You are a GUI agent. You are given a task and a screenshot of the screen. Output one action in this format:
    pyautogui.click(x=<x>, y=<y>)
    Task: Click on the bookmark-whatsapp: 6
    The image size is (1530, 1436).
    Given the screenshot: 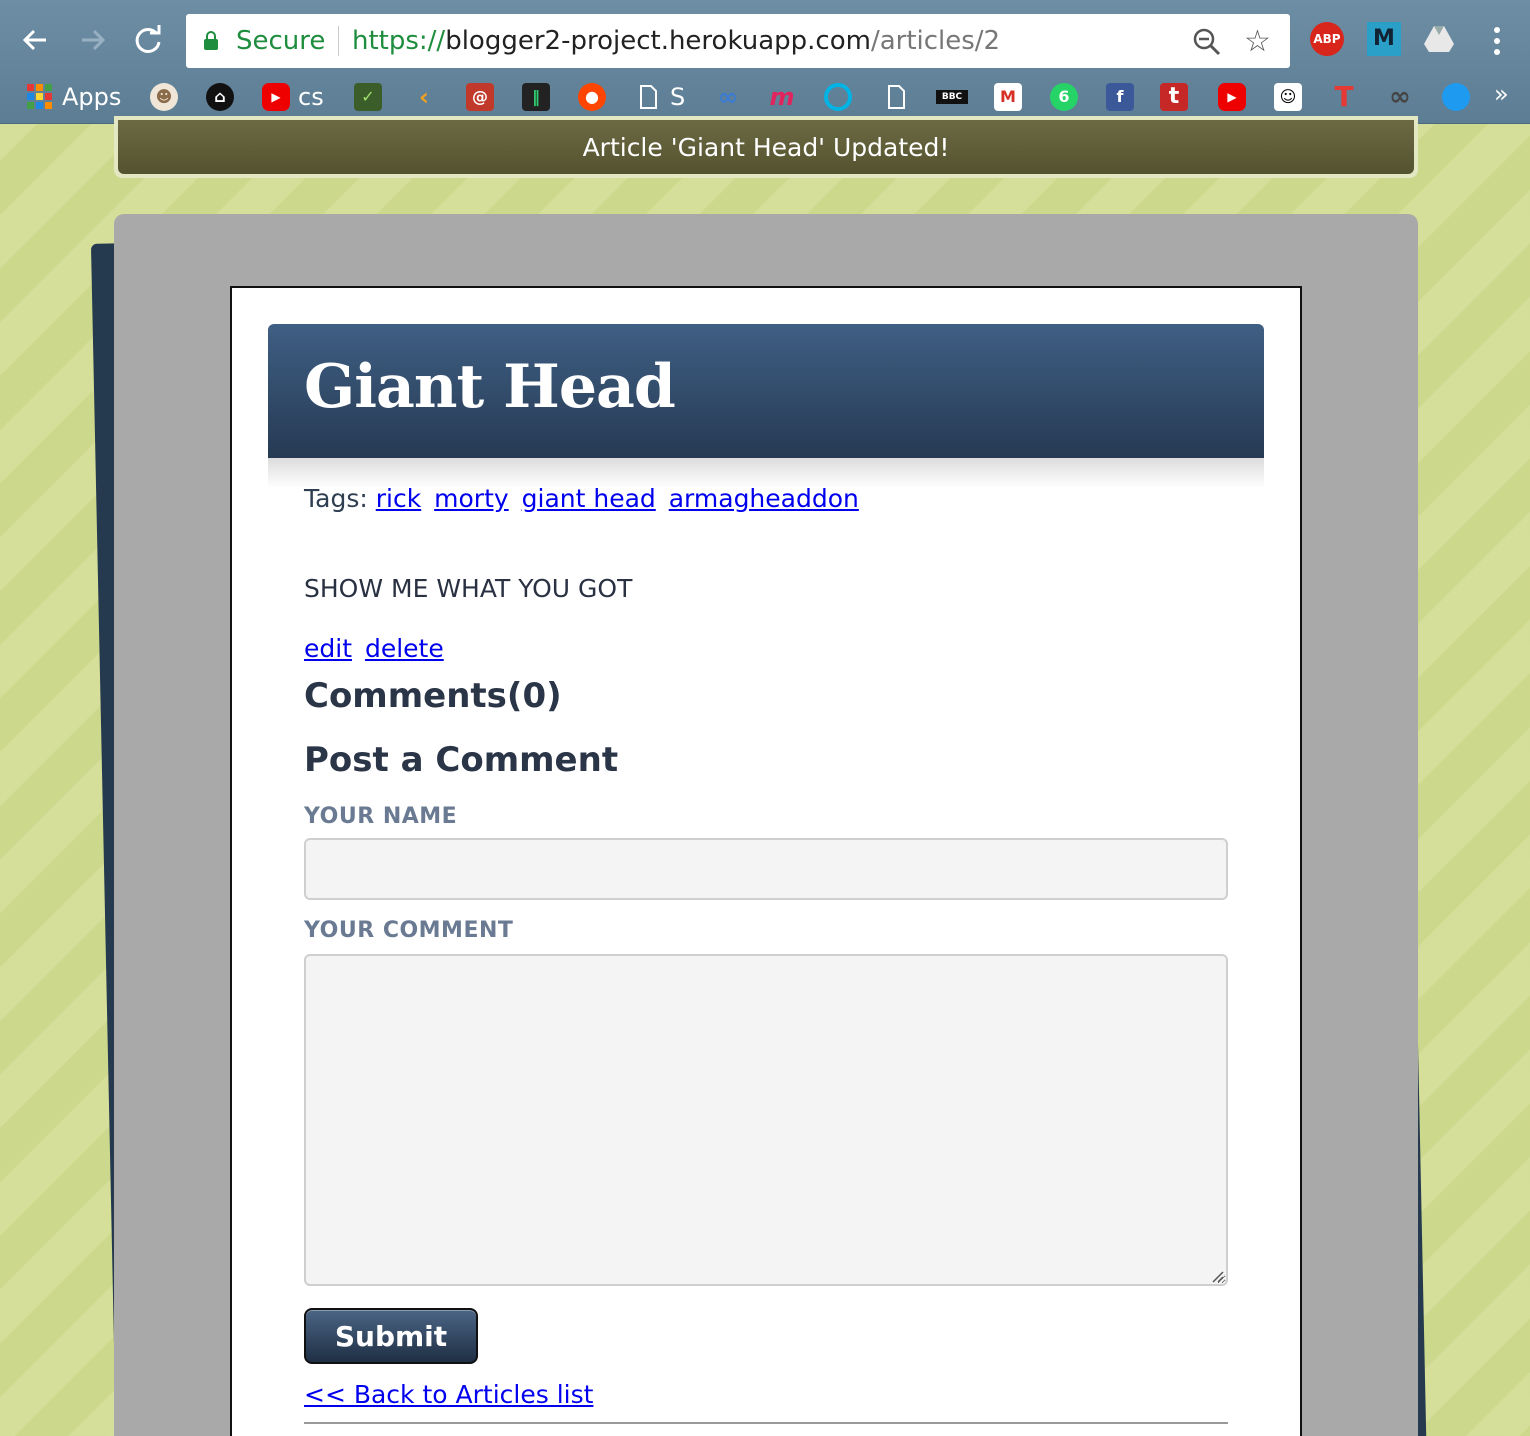 What is the action you would take?
    pyautogui.click(x=1064, y=97)
    